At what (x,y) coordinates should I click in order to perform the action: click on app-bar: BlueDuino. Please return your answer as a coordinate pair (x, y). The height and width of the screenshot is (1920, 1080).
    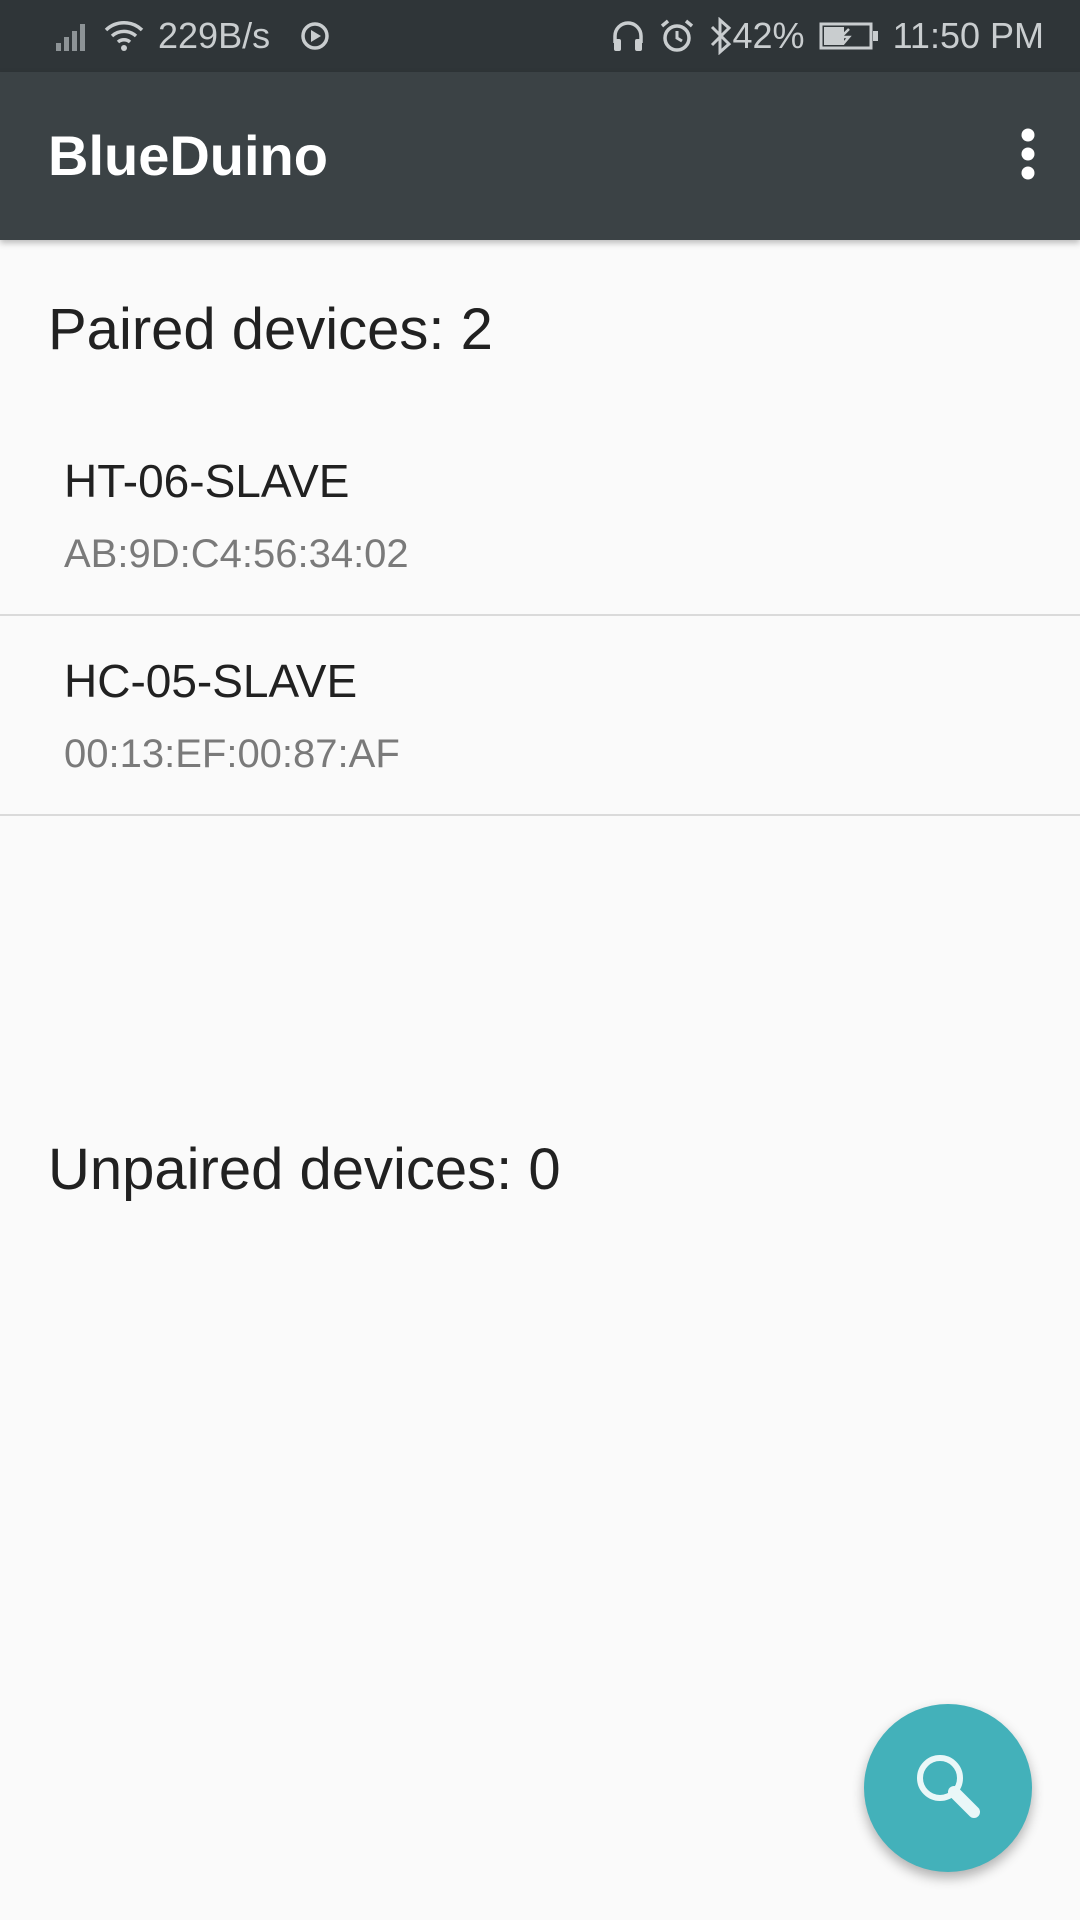
    Looking at the image, I should click on (540, 156).